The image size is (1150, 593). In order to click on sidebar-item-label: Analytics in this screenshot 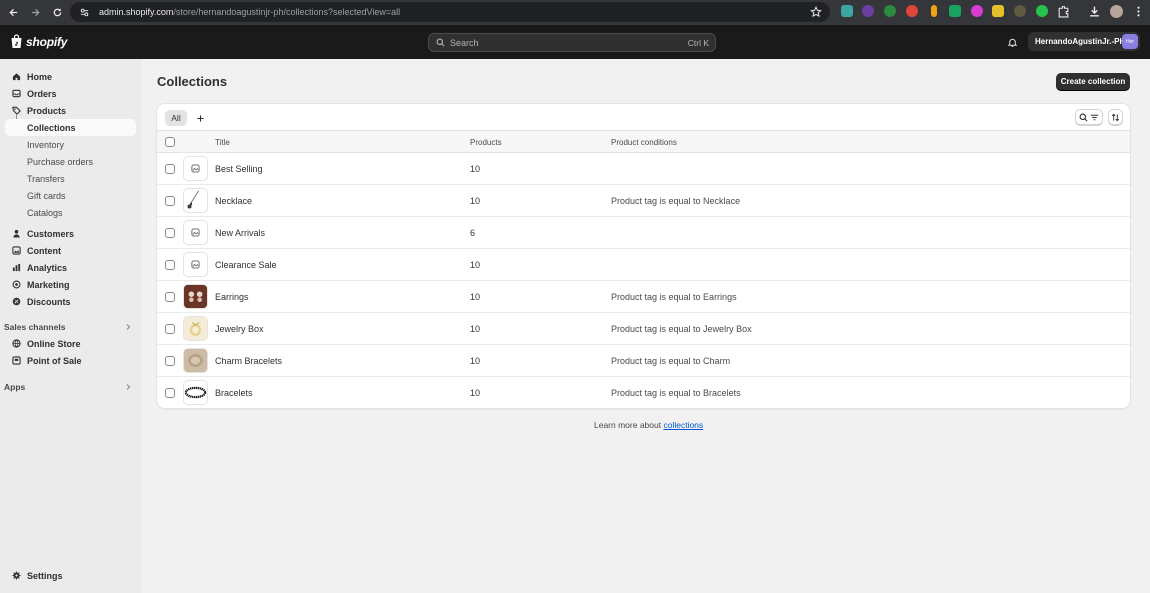, I will do `click(47, 268)`.